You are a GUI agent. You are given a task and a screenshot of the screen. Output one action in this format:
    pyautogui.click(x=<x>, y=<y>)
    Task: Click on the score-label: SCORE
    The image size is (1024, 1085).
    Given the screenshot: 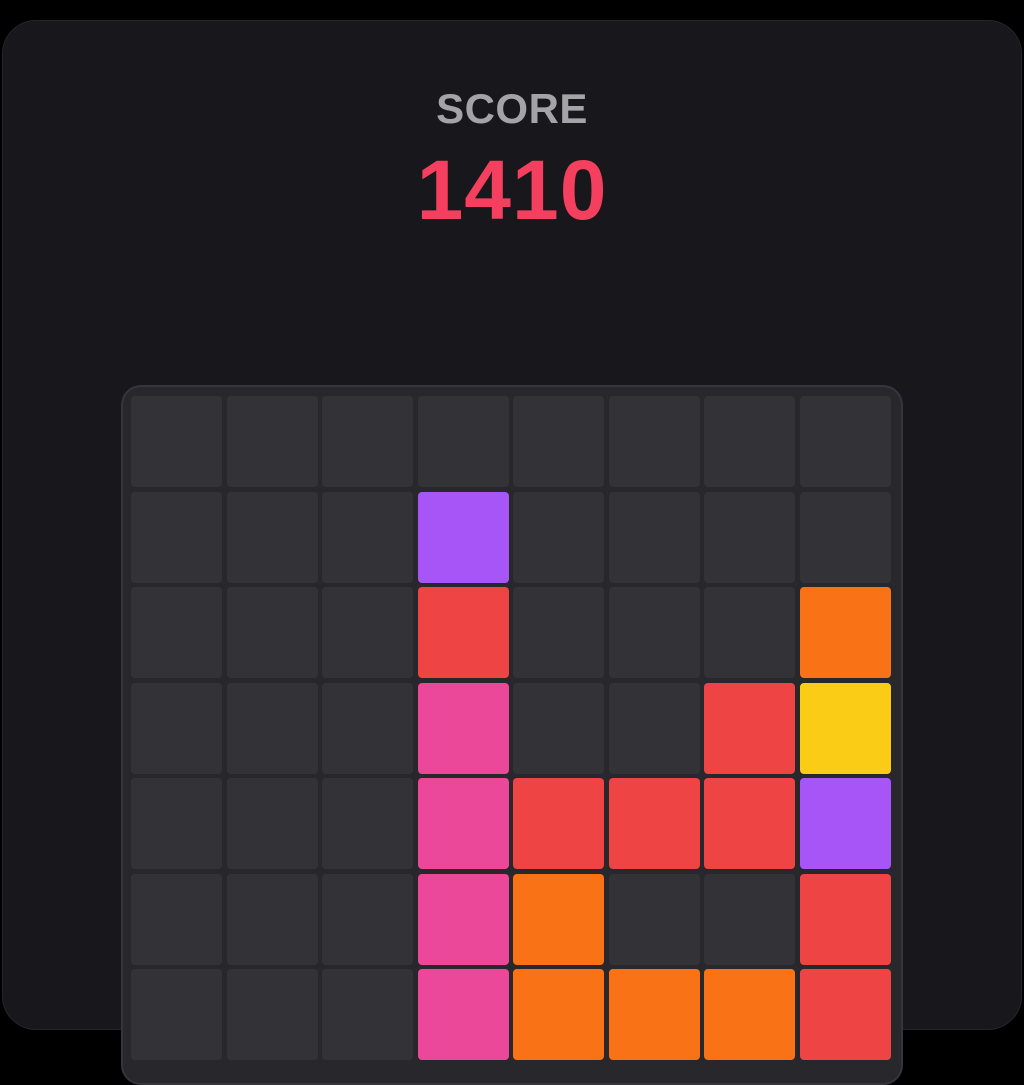 What is the action you would take?
    pyautogui.click(x=512, y=108)
    